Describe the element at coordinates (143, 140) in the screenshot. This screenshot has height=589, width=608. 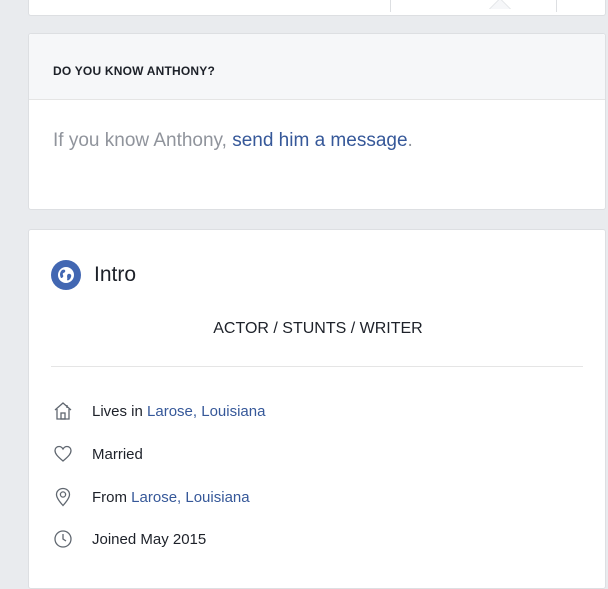
I see `know-text: If you know Anthony,` at that location.